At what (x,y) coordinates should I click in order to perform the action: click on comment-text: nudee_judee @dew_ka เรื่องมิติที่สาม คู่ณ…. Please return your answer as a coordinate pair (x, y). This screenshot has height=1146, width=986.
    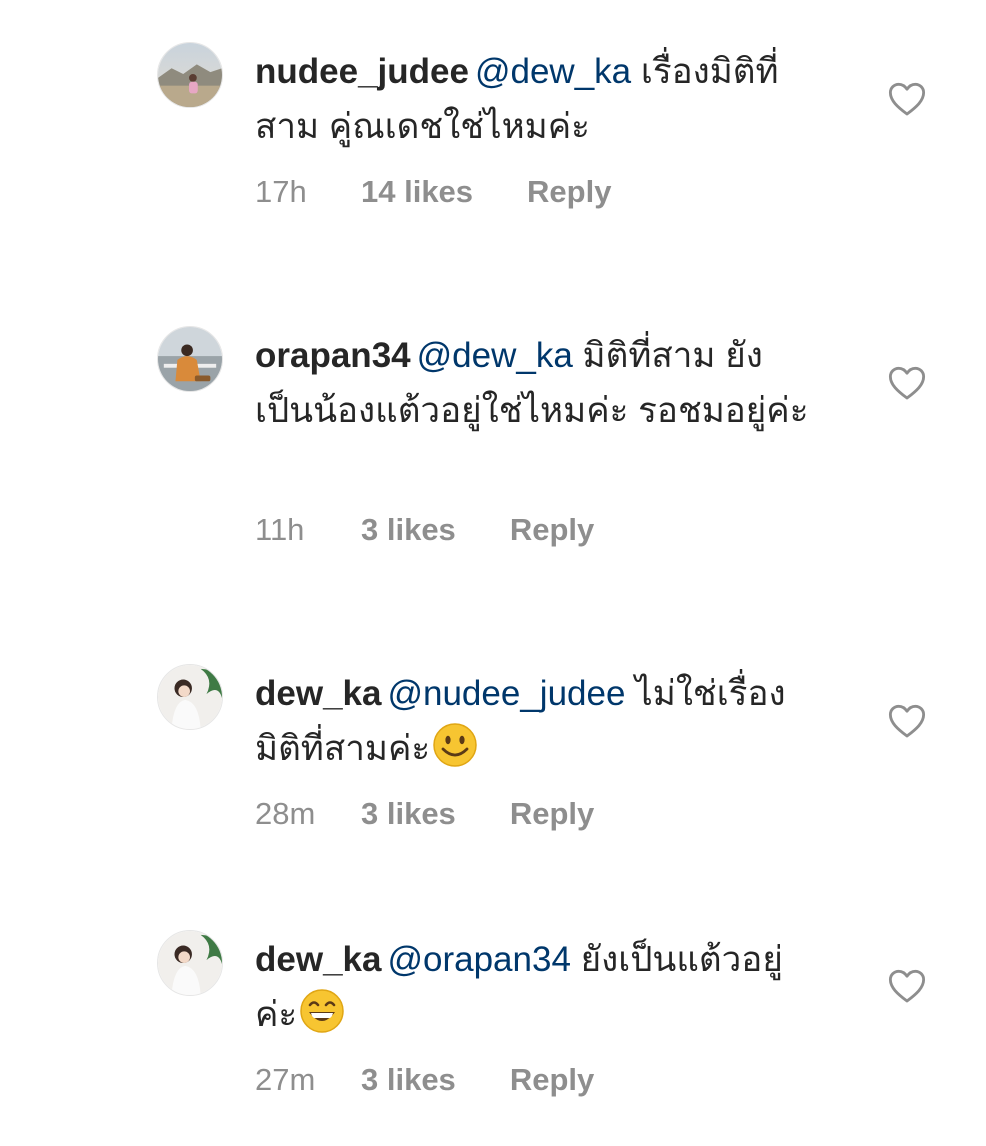
    Looking at the image, I should click on (535, 99).